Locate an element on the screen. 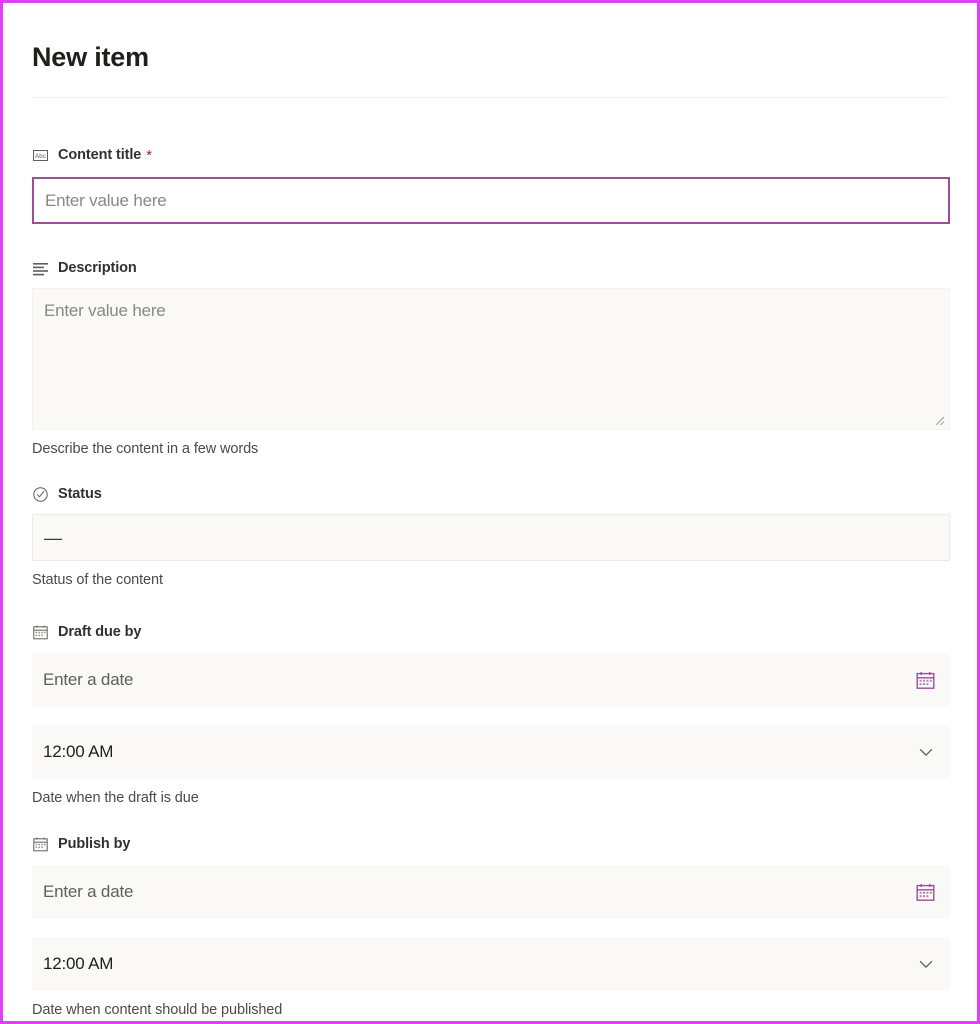 The width and height of the screenshot is (980, 1024). publish-by-time-select: 12:00 AM is located at coordinates (491, 964).